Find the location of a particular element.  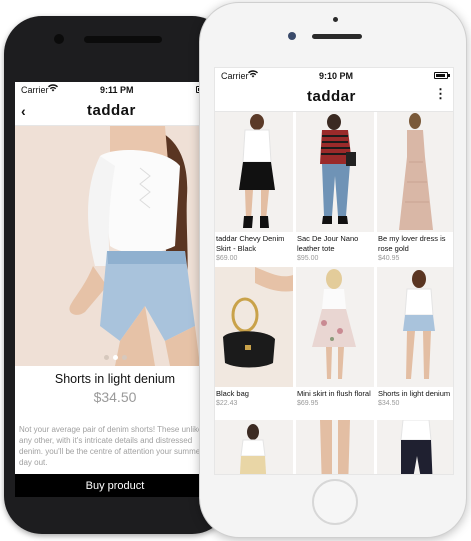

battery-cap is located at coordinates (449, 75).